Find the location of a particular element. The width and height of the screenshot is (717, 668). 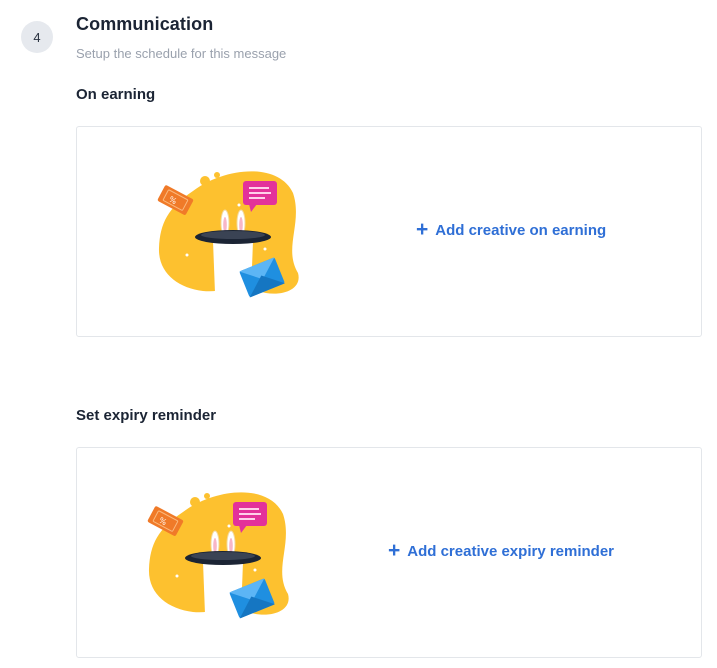

add-creative-expiry-reminder-label: Add creative expiry reminder is located at coordinates (511, 551).